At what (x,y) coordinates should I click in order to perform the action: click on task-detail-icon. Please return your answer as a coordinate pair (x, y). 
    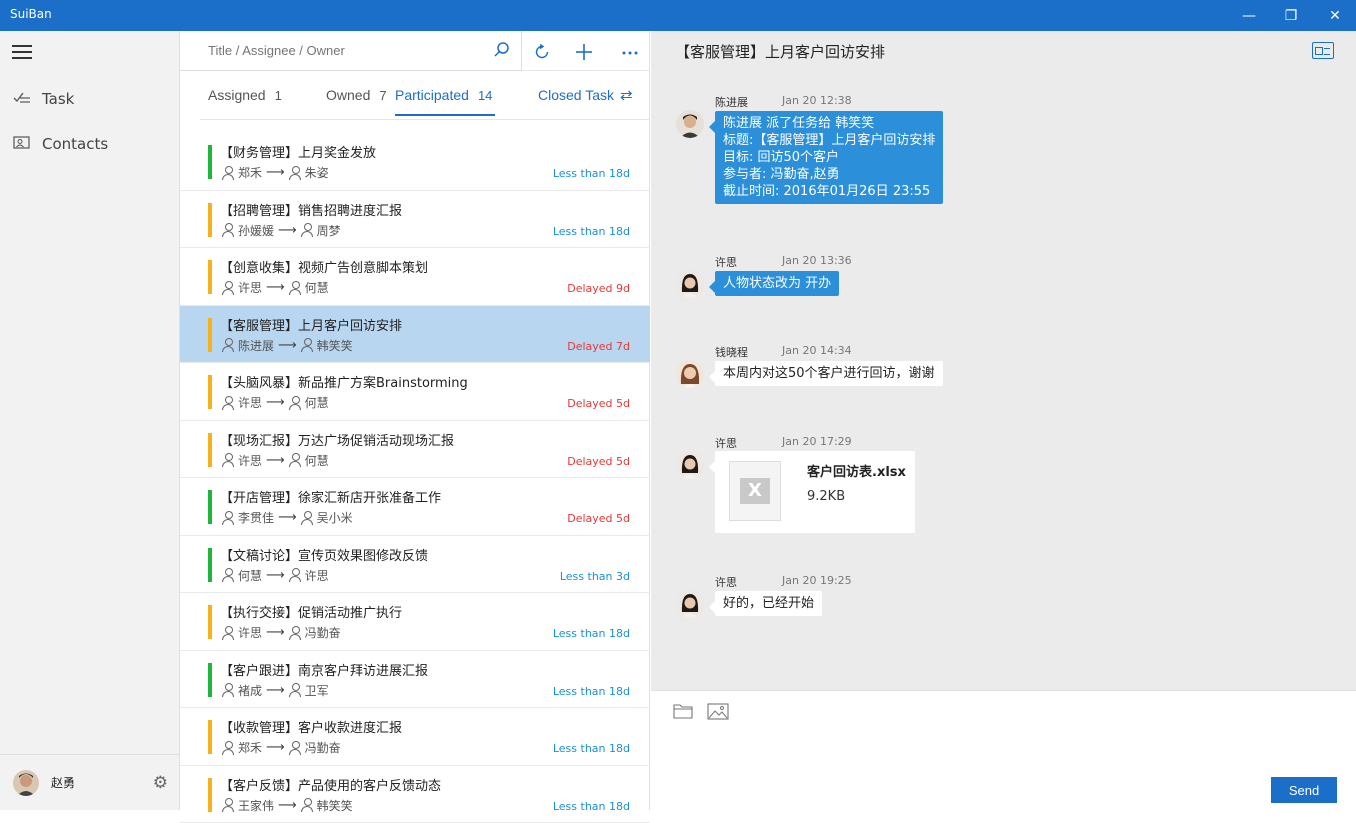
    Looking at the image, I should click on (1323, 50).